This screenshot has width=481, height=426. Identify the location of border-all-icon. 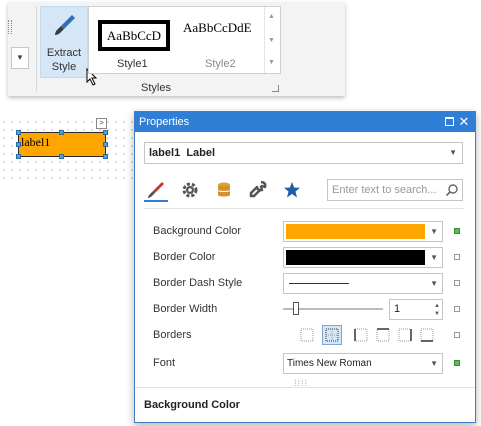
(332, 335).